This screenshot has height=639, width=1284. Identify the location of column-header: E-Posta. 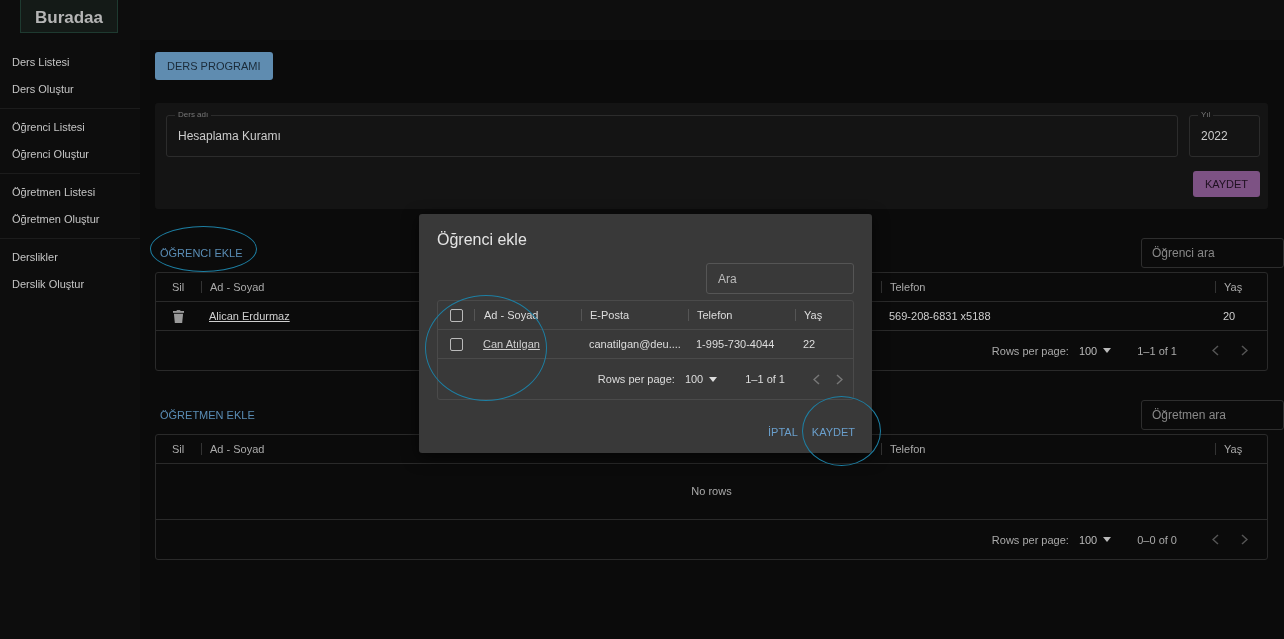
(634, 315).